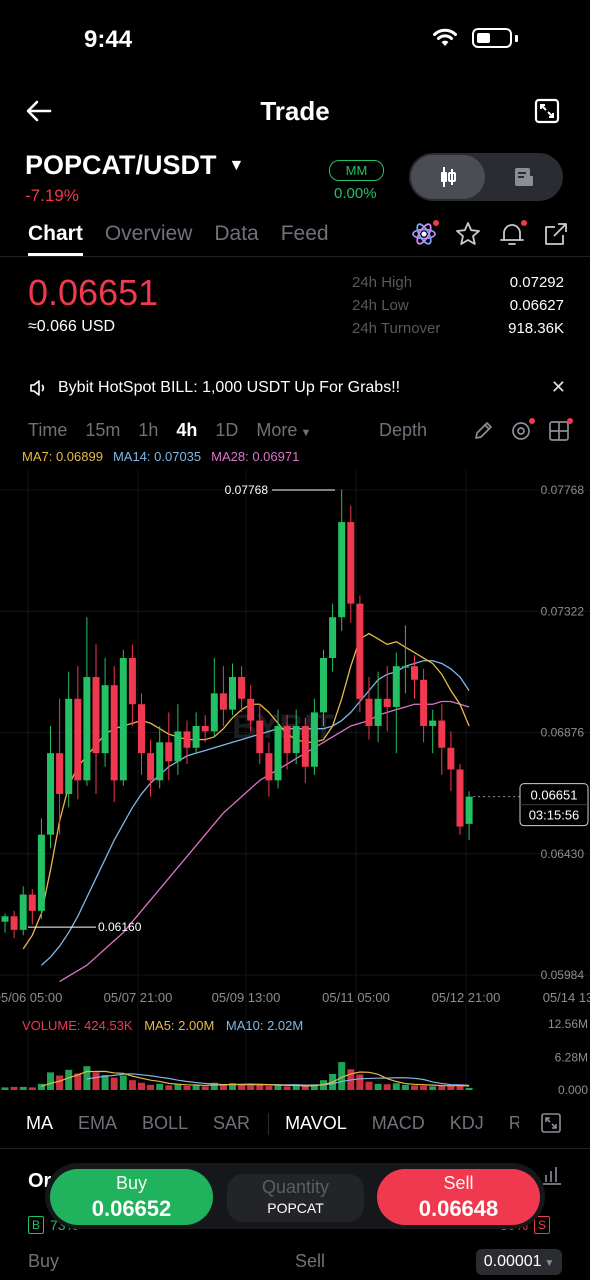 Image resolution: width=590 pixels, height=1280 pixels. What do you see at coordinates (231, 1123) in the screenshot?
I see `ind-sar: SAR` at bounding box center [231, 1123].